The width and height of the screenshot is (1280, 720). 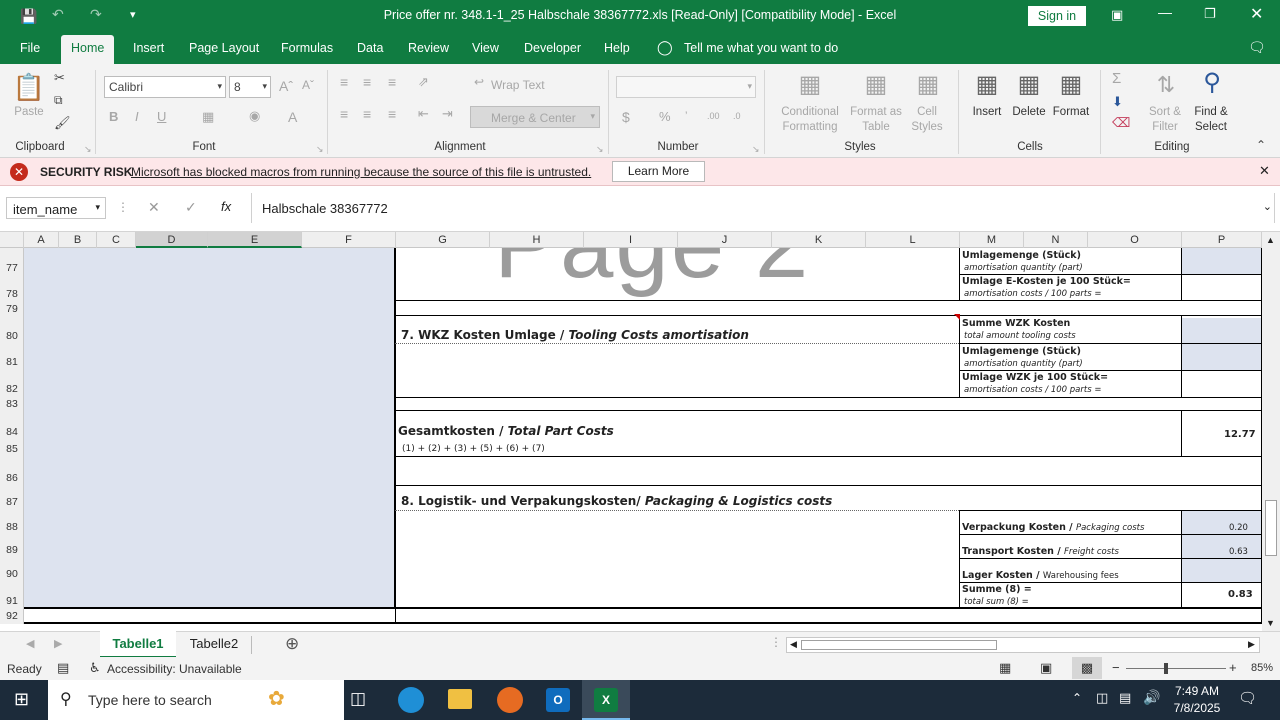 I want to click on macro-record-icon: ▤, so click(x=63, y=668).